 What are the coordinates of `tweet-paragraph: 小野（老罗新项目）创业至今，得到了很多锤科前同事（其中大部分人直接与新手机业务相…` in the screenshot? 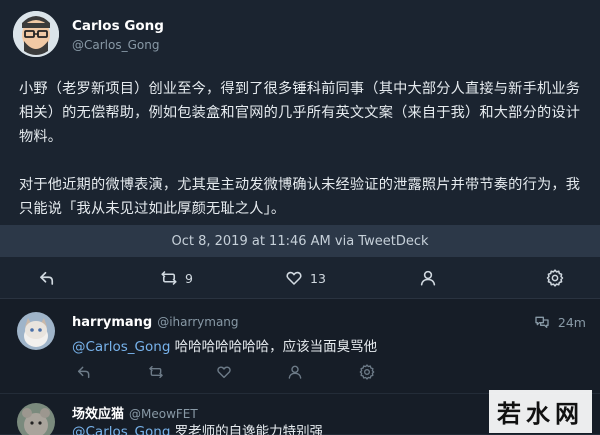 It's located at (300, 113).